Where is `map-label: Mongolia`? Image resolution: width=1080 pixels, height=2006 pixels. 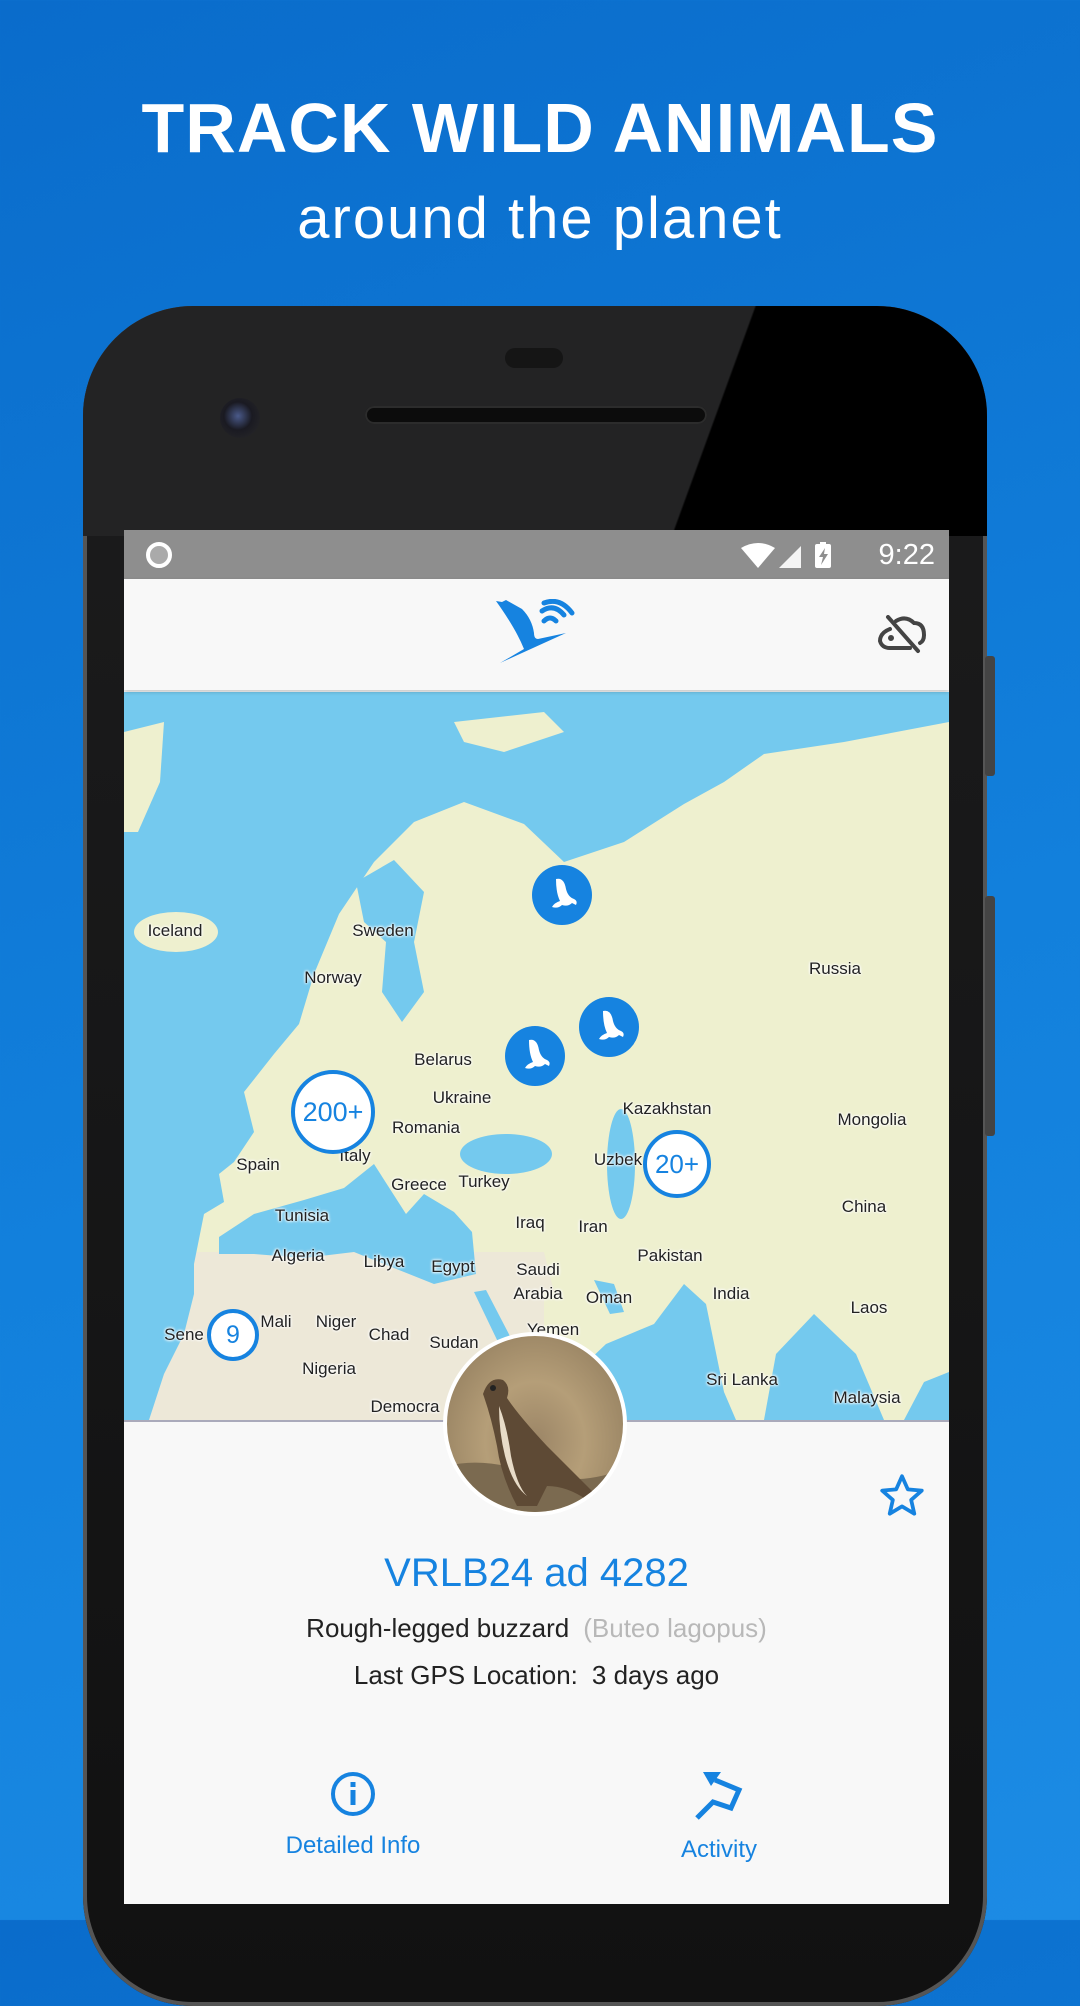 map-label: Mongolia is located at coordinates (872, 1119).